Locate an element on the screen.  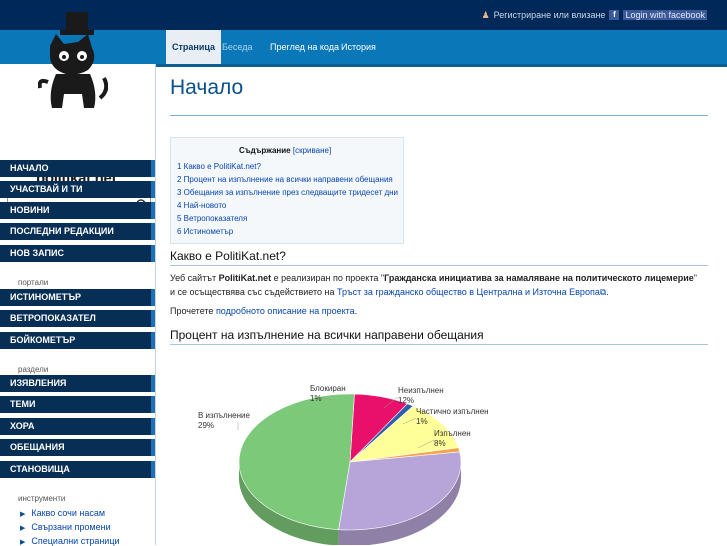
project-description-link: подробното описание на проекта is located at coordinates (285, 311).